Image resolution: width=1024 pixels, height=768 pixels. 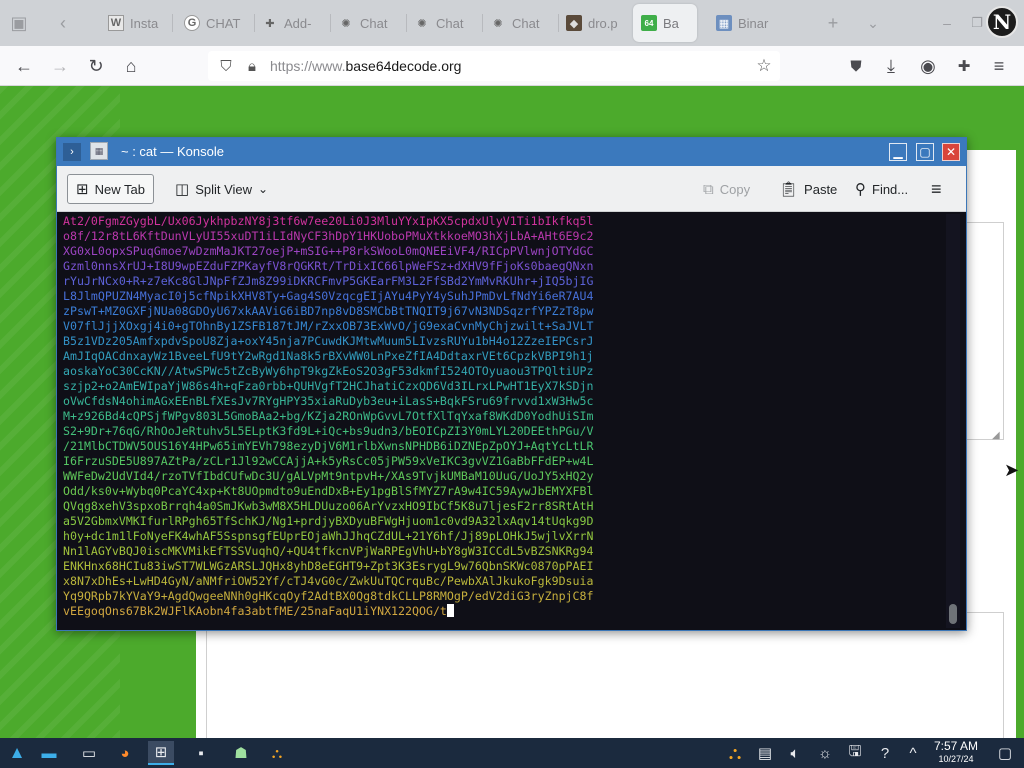 I want to click on tab-2: ✚ Add-, so click(x=291, y=23).